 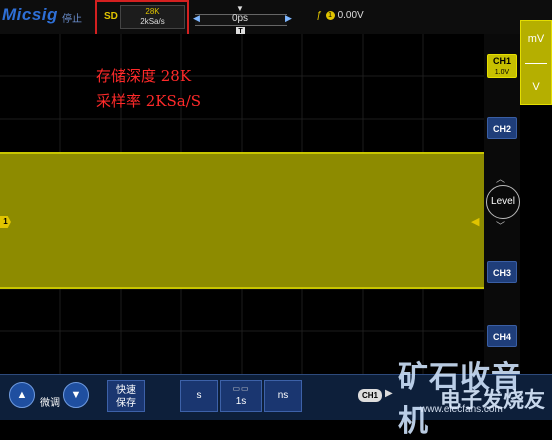 I want to click on quick-save-line2: 保存, so click(x=126, y=403).